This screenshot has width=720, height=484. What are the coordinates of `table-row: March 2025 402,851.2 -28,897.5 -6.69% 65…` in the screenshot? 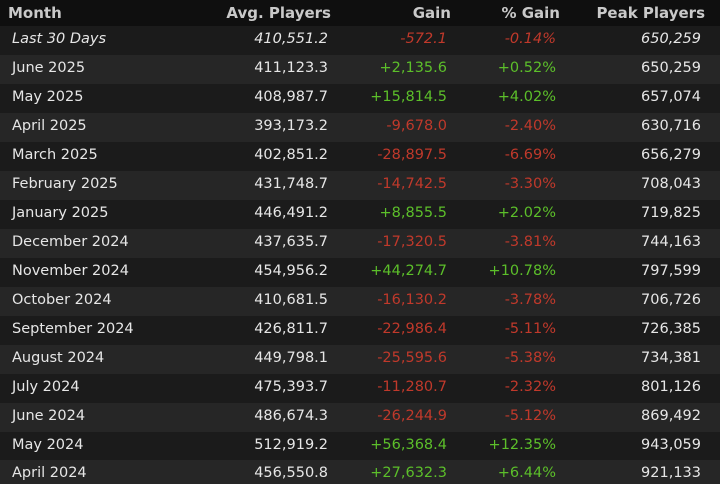 It's located at (360, 156).